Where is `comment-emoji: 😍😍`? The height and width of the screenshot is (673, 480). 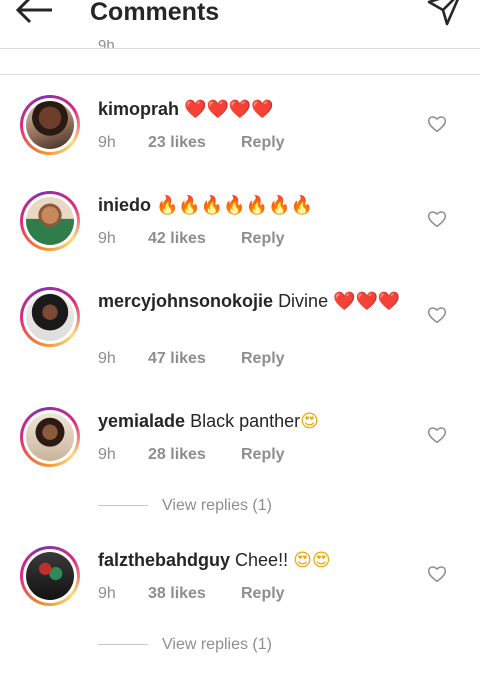 comment-emoji: 😍😍 is located at coordinates (312, 560).